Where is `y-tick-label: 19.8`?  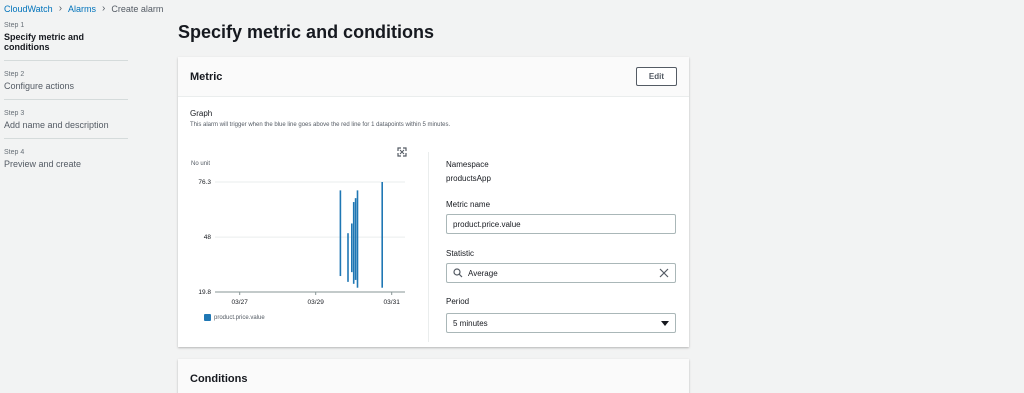
y-tick-label: 19.8 is located at coordinates (204, 292).